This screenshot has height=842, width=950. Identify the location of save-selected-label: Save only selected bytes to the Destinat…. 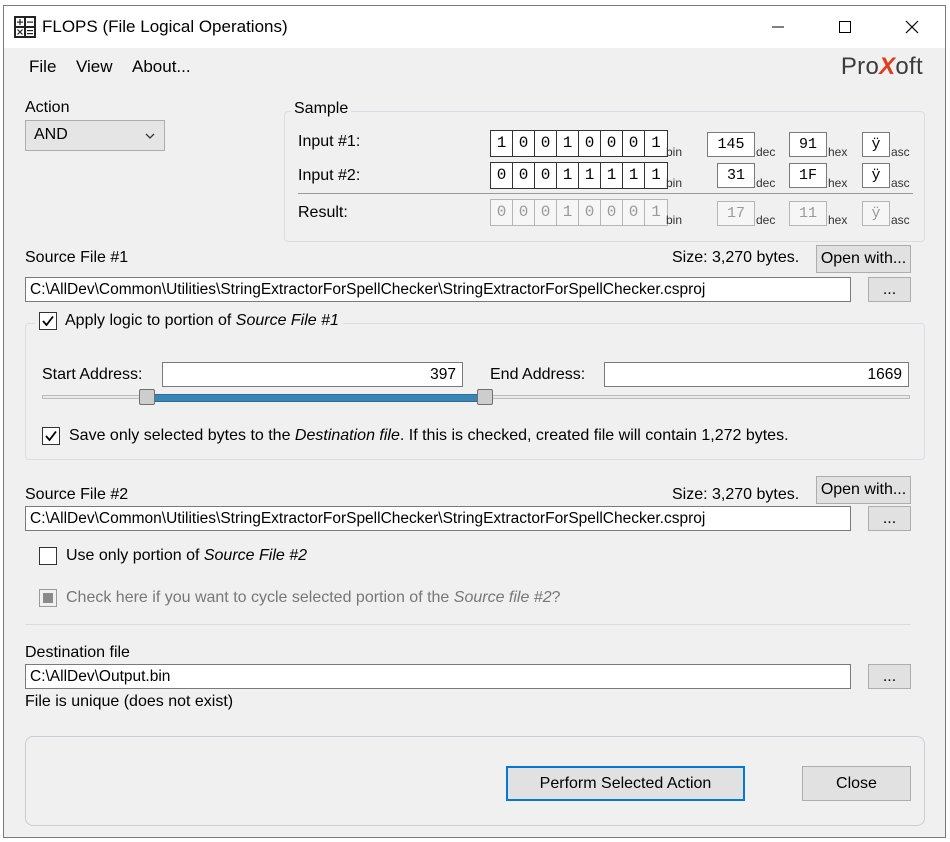
(429, 435).